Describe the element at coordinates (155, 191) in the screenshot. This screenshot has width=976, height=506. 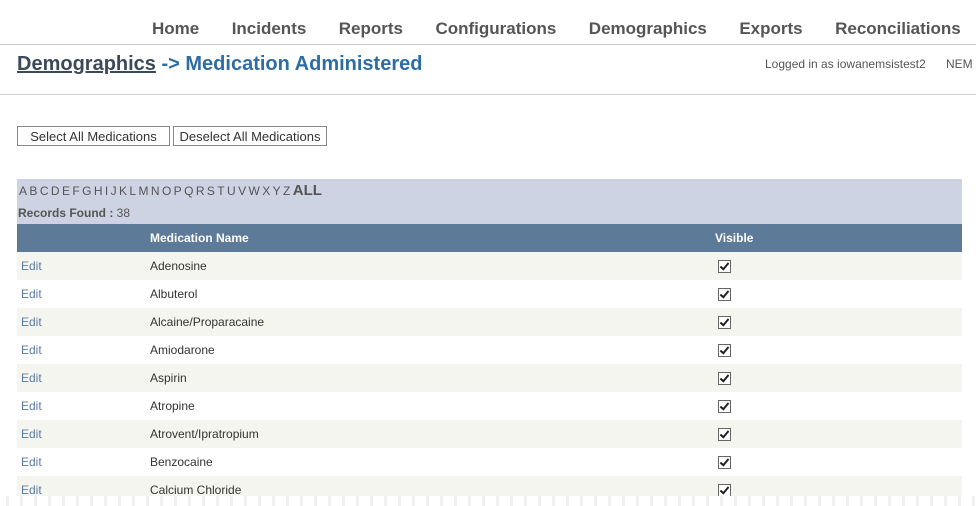
I see `letter-filter-n: N` at that location.